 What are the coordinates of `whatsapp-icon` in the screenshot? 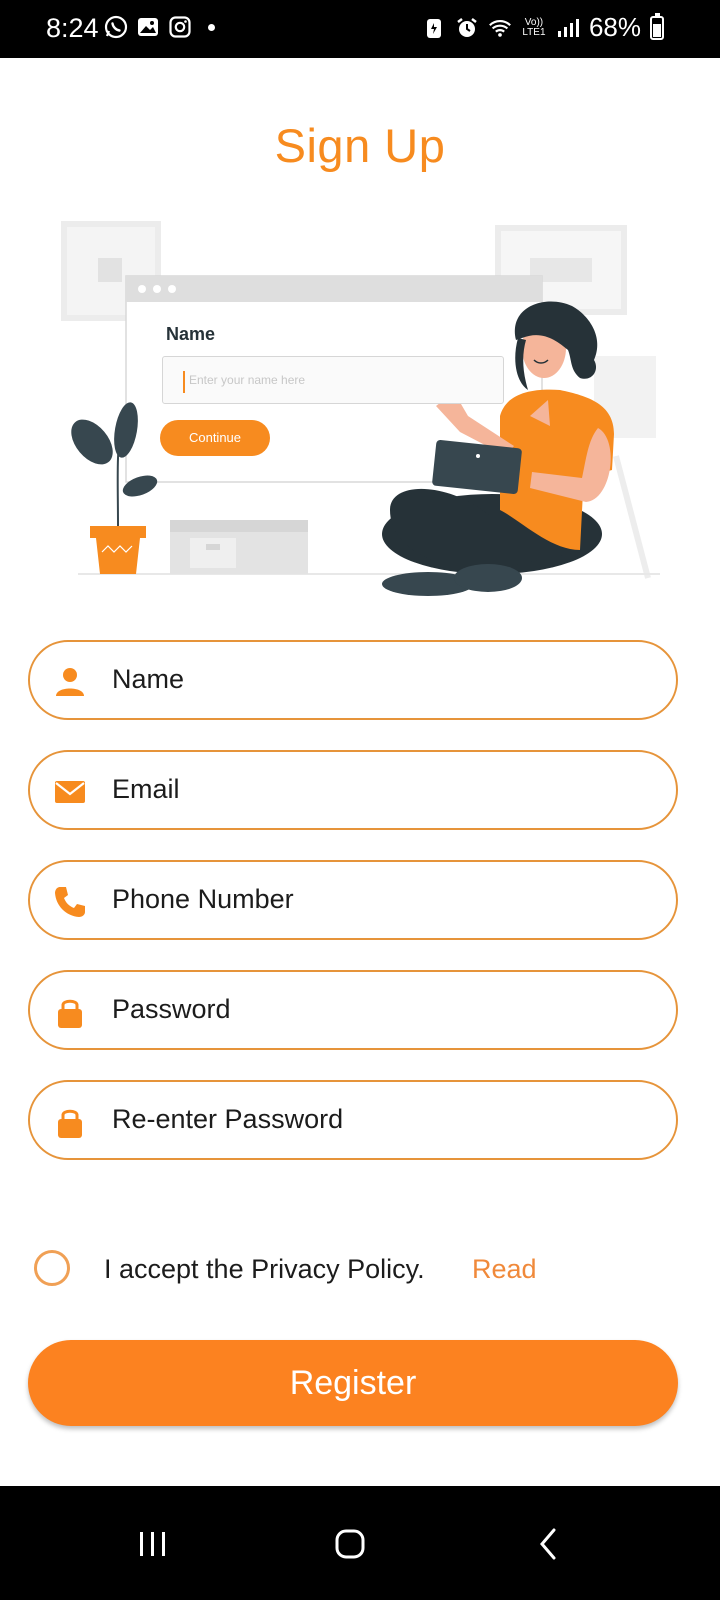 It's located at (116, 27).